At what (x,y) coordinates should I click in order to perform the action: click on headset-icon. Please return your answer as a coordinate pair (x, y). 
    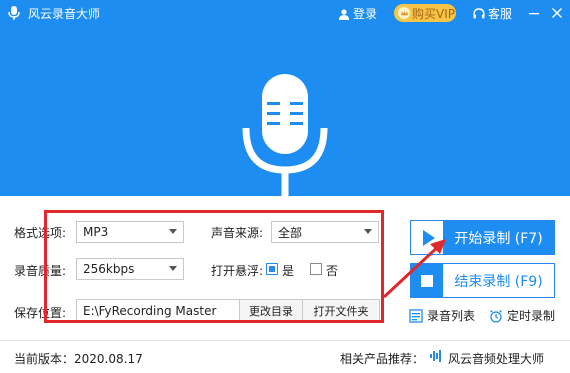
    Looking at the image, I should click on (479, 12).